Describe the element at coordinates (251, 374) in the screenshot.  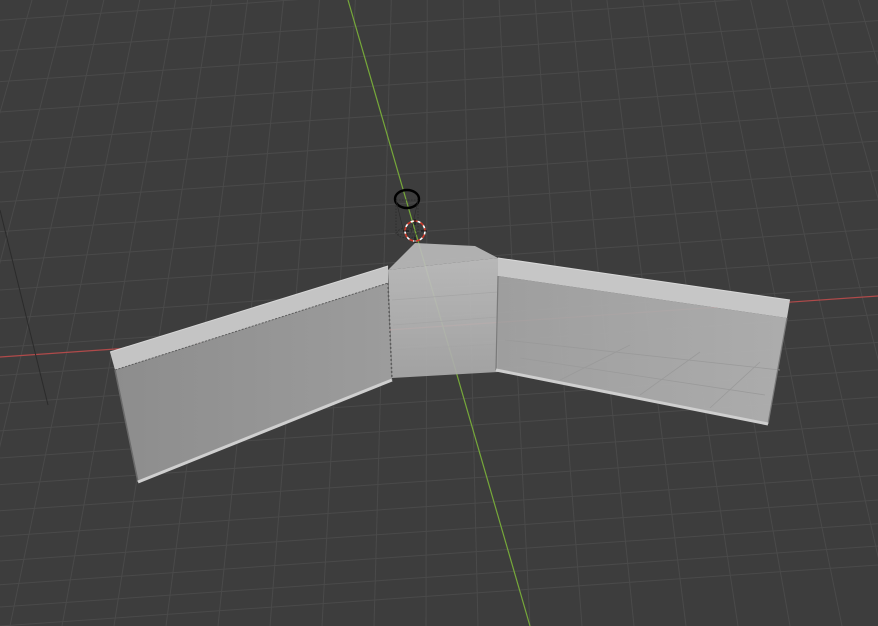
I see `wall-left` at that location.